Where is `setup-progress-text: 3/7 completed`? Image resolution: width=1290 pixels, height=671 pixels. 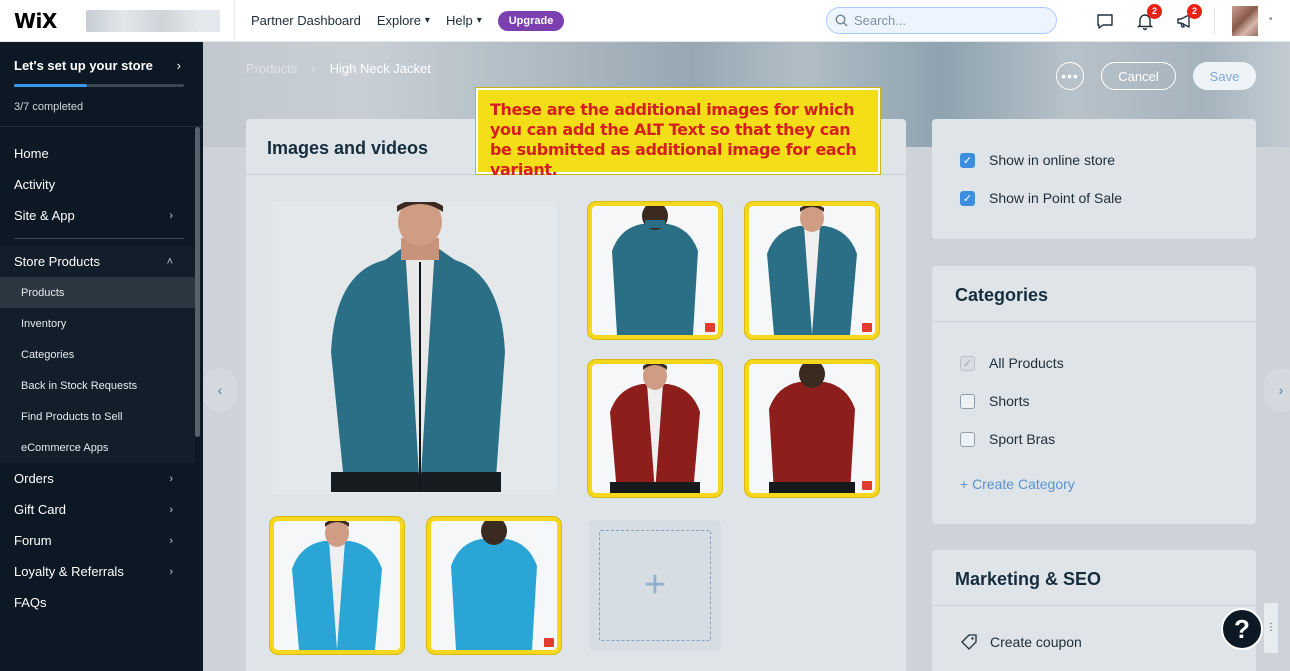
setup-progress-text: 3/7 completed is located at coordinates (49, 107).